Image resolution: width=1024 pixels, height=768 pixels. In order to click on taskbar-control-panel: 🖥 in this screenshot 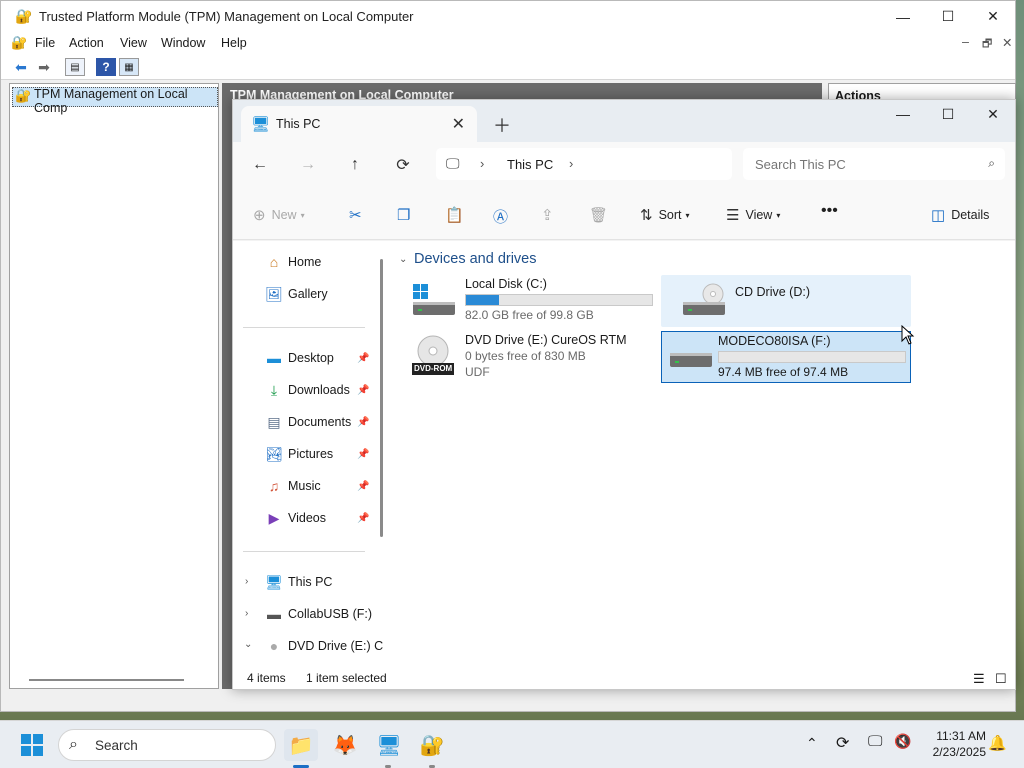, I will do `click(389, 745)`.